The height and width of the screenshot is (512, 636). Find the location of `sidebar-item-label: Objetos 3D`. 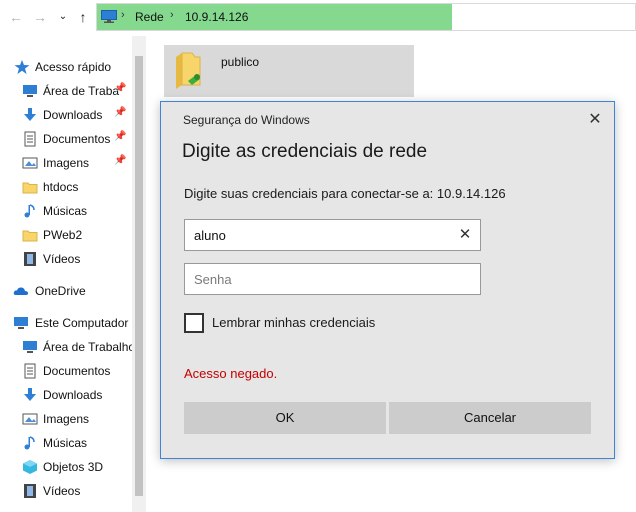

sidebar-item-label: Objetos 3D is located at coordinates (73, 467).